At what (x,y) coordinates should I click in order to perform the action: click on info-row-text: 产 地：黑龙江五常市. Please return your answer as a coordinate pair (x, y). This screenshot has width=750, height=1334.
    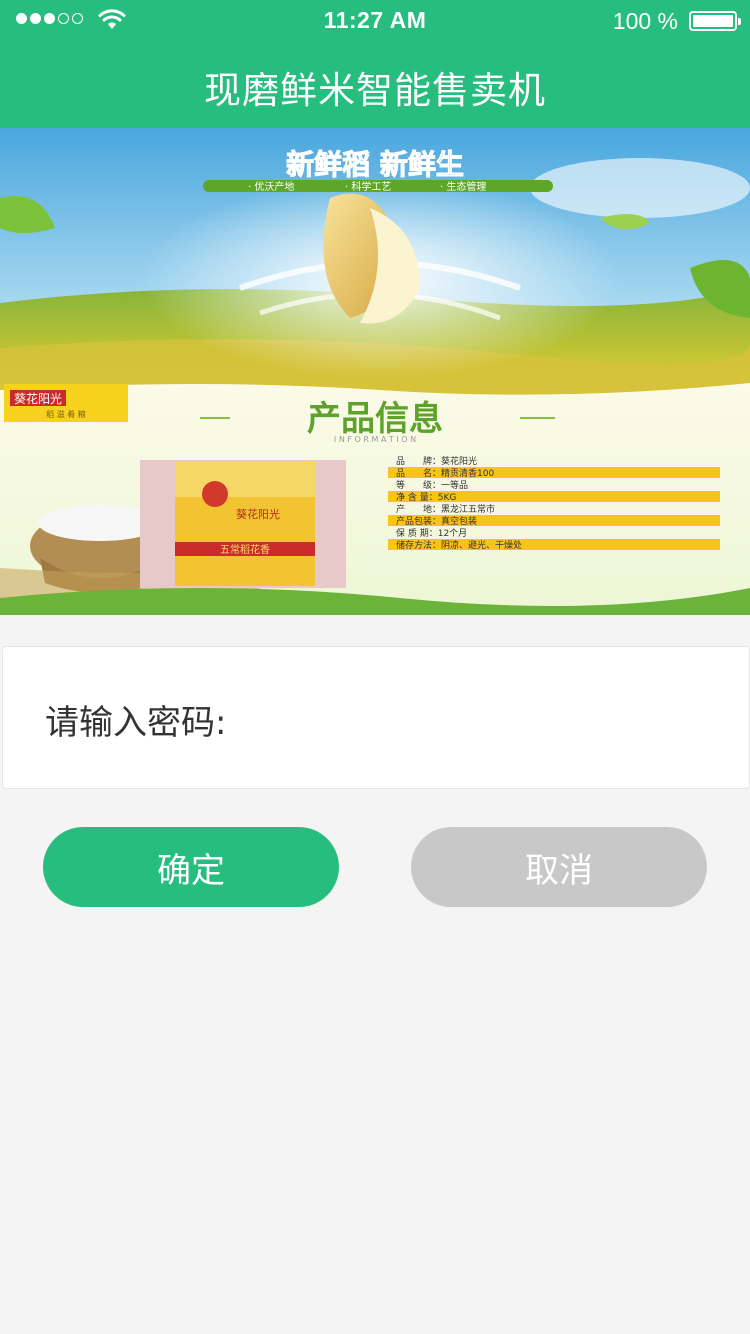
    Looking at the image, I should click on (445, 509).